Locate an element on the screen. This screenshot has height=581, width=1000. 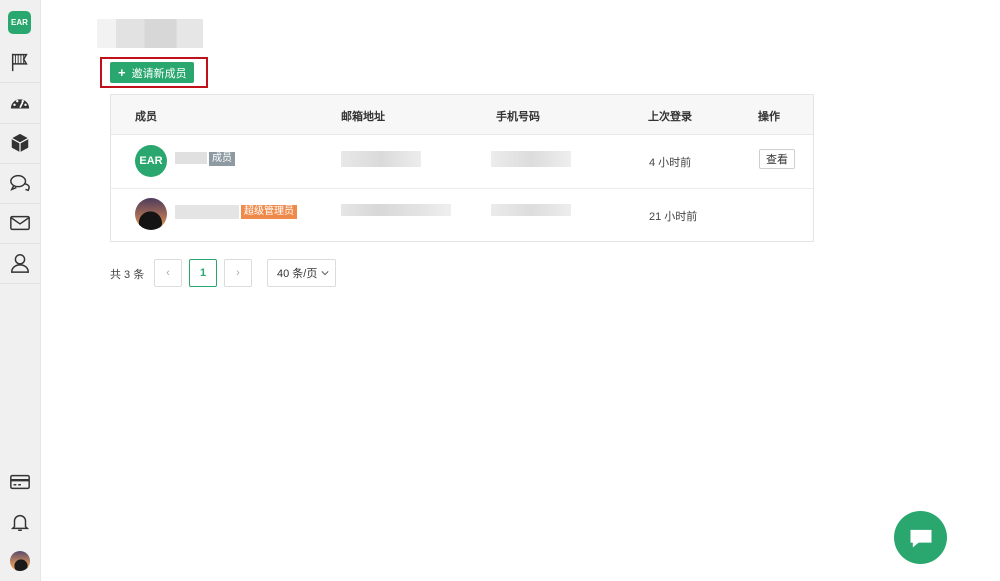
sidebar-item-flag is located at coordinates (20, 62).